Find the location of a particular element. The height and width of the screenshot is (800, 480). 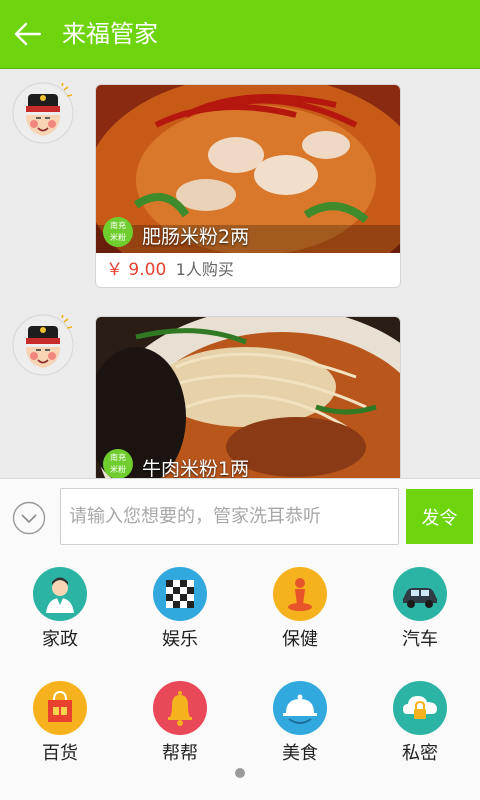

sold-count: 1人购买 is located at coordinates (204, 269).